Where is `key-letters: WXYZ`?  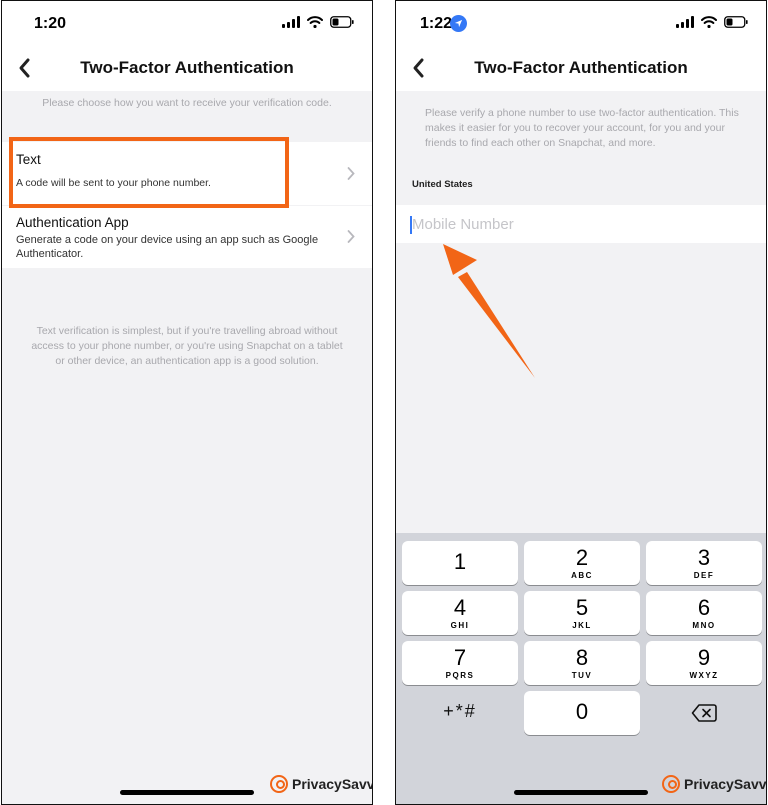
key-letters: WXYZ is located at coordinates (704, 675).